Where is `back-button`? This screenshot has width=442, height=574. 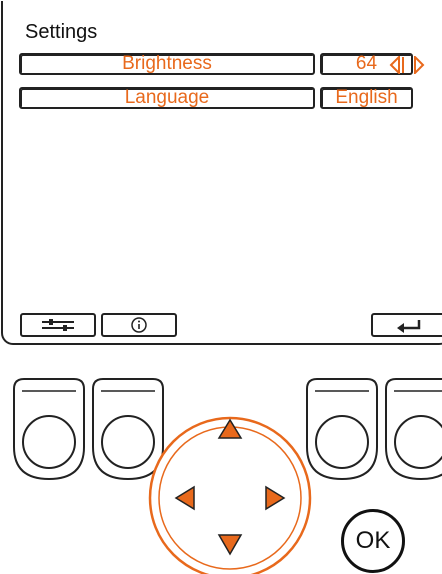
back-button is located at coordinates (406, 325).